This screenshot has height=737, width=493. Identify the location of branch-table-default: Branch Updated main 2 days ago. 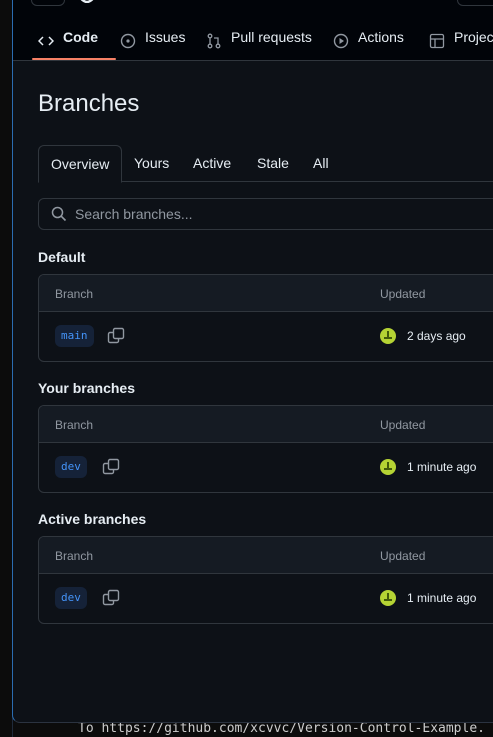
(265, 318).